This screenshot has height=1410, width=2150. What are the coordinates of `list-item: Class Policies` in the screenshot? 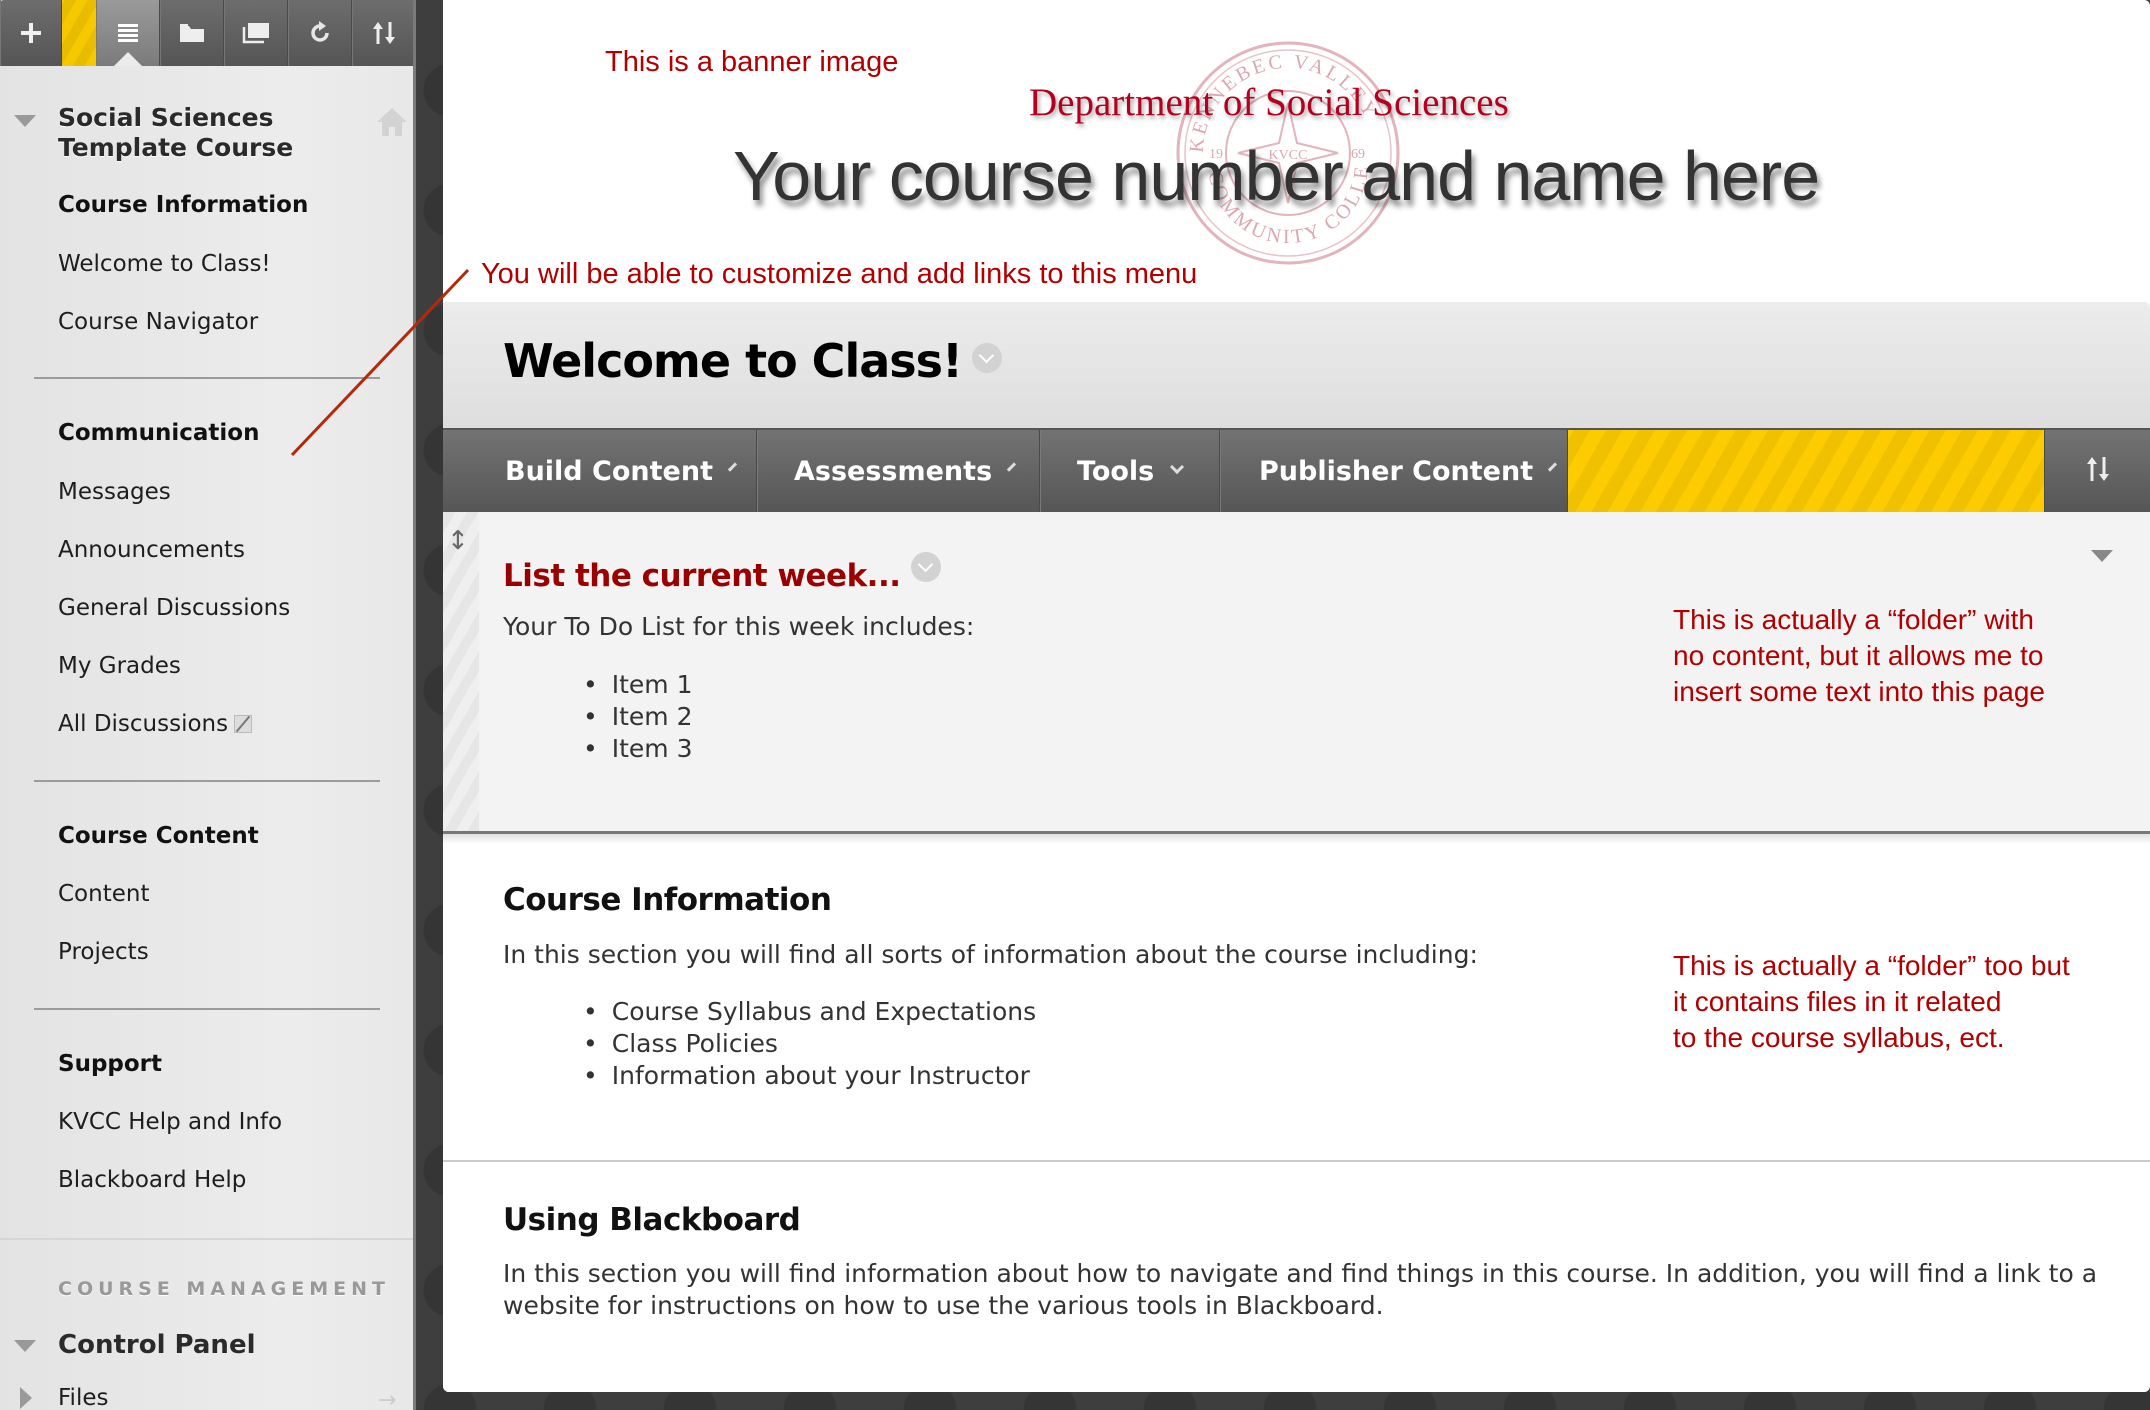 It's located at (809, 1044).